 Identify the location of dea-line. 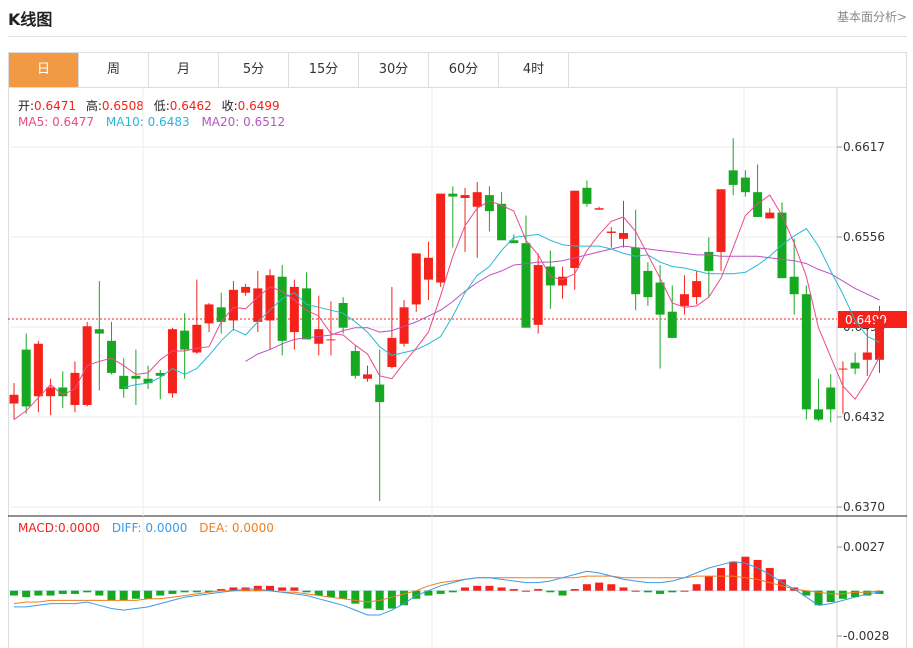
(446, 590).